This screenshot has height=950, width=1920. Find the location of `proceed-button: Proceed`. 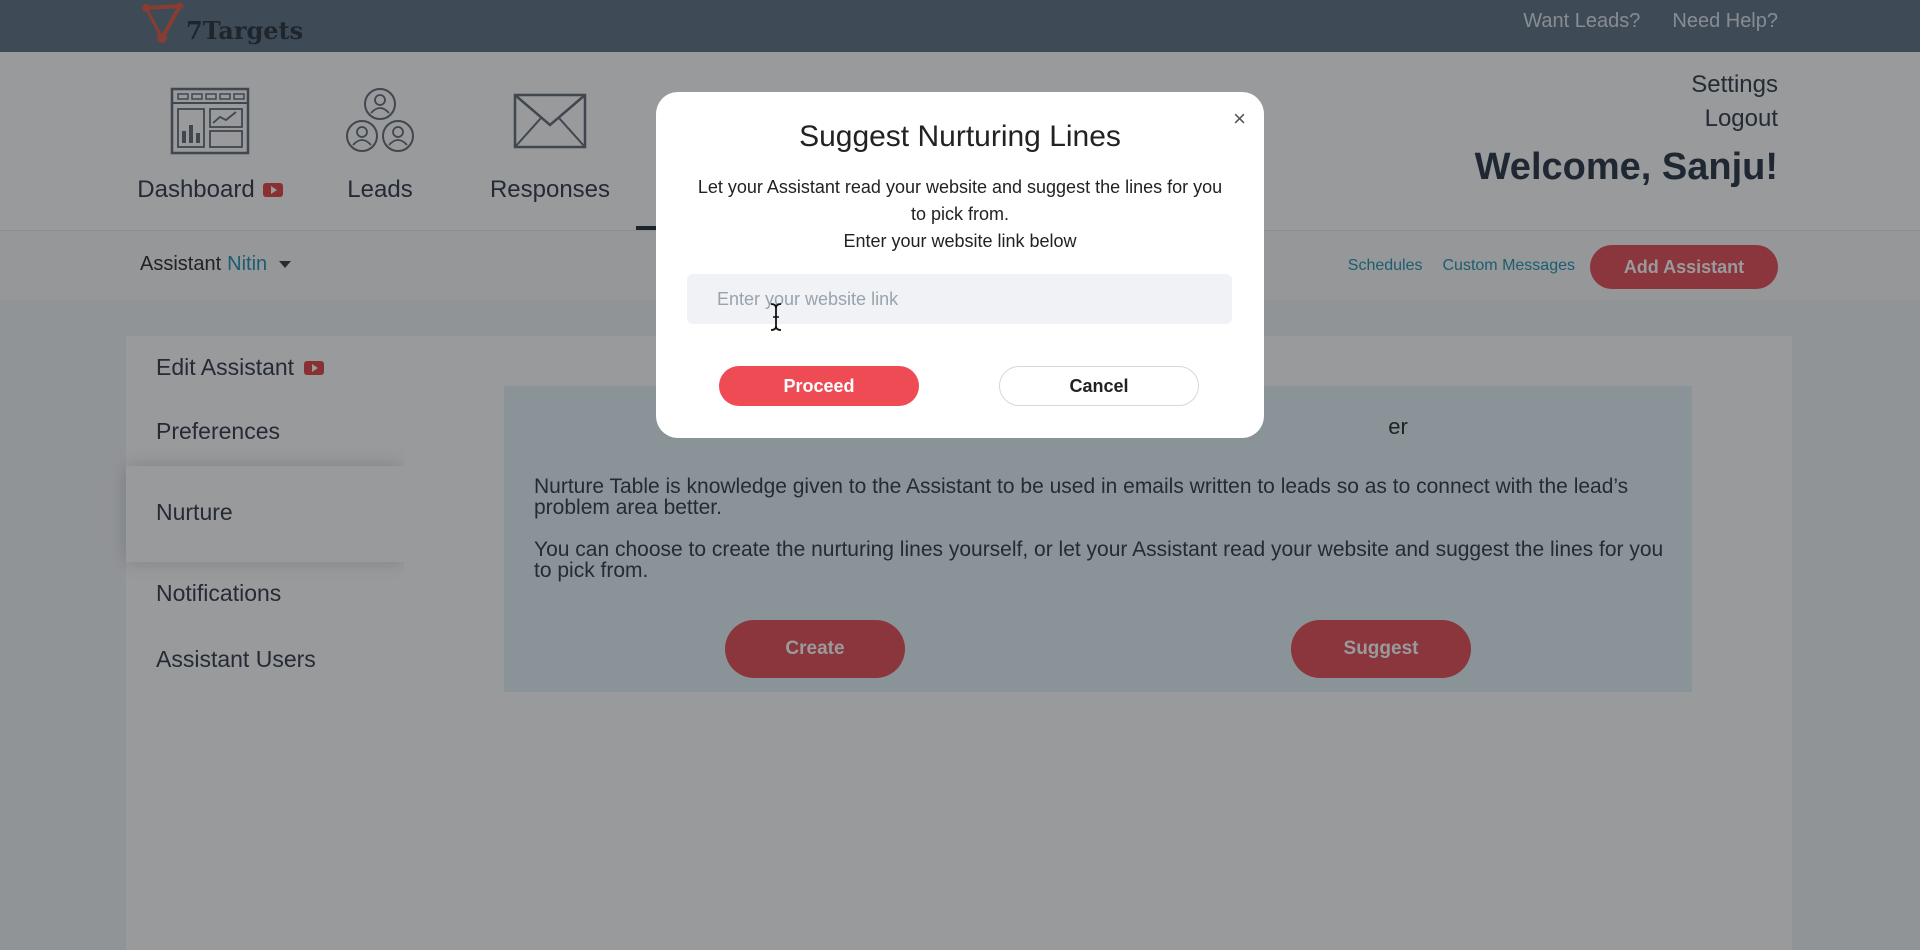

proceed-button: Proceed is located at coordinates (819, 386).